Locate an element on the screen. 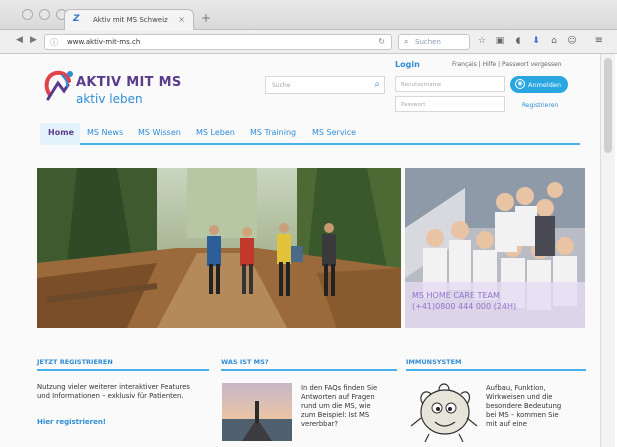 Image resolution: width=617 pixels, height=447 pixels. address-text: www.aktiv-mit-ms.ch is located at coordinates (104, 42).